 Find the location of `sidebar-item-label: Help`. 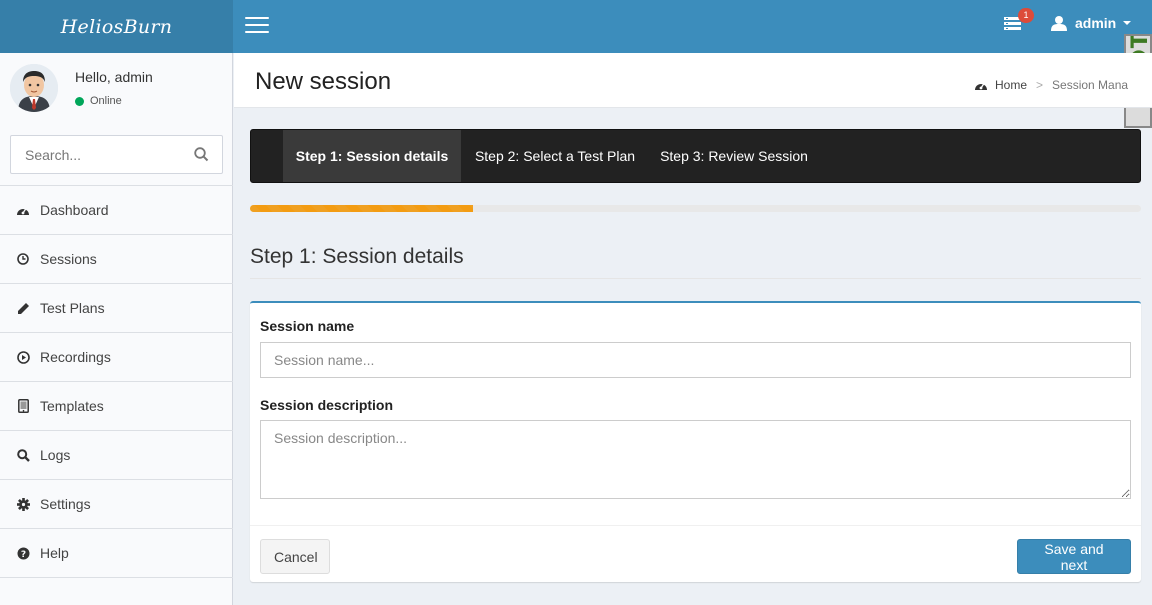

sidebar-item-label: Help is located at coordinates (54, 553).